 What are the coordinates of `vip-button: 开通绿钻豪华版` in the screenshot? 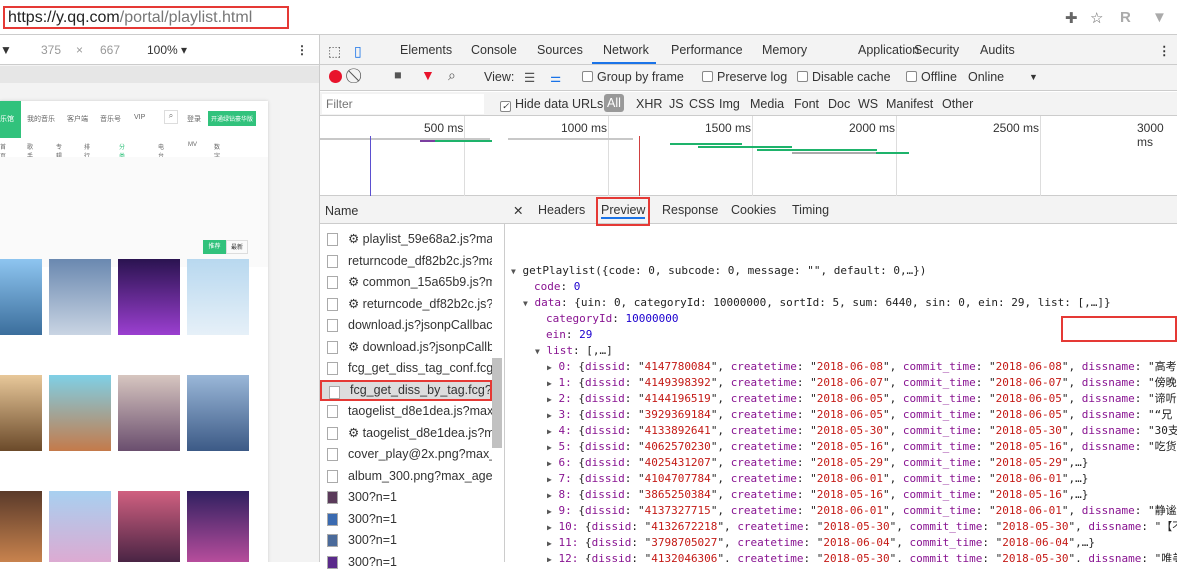 It's located at (232, 118).